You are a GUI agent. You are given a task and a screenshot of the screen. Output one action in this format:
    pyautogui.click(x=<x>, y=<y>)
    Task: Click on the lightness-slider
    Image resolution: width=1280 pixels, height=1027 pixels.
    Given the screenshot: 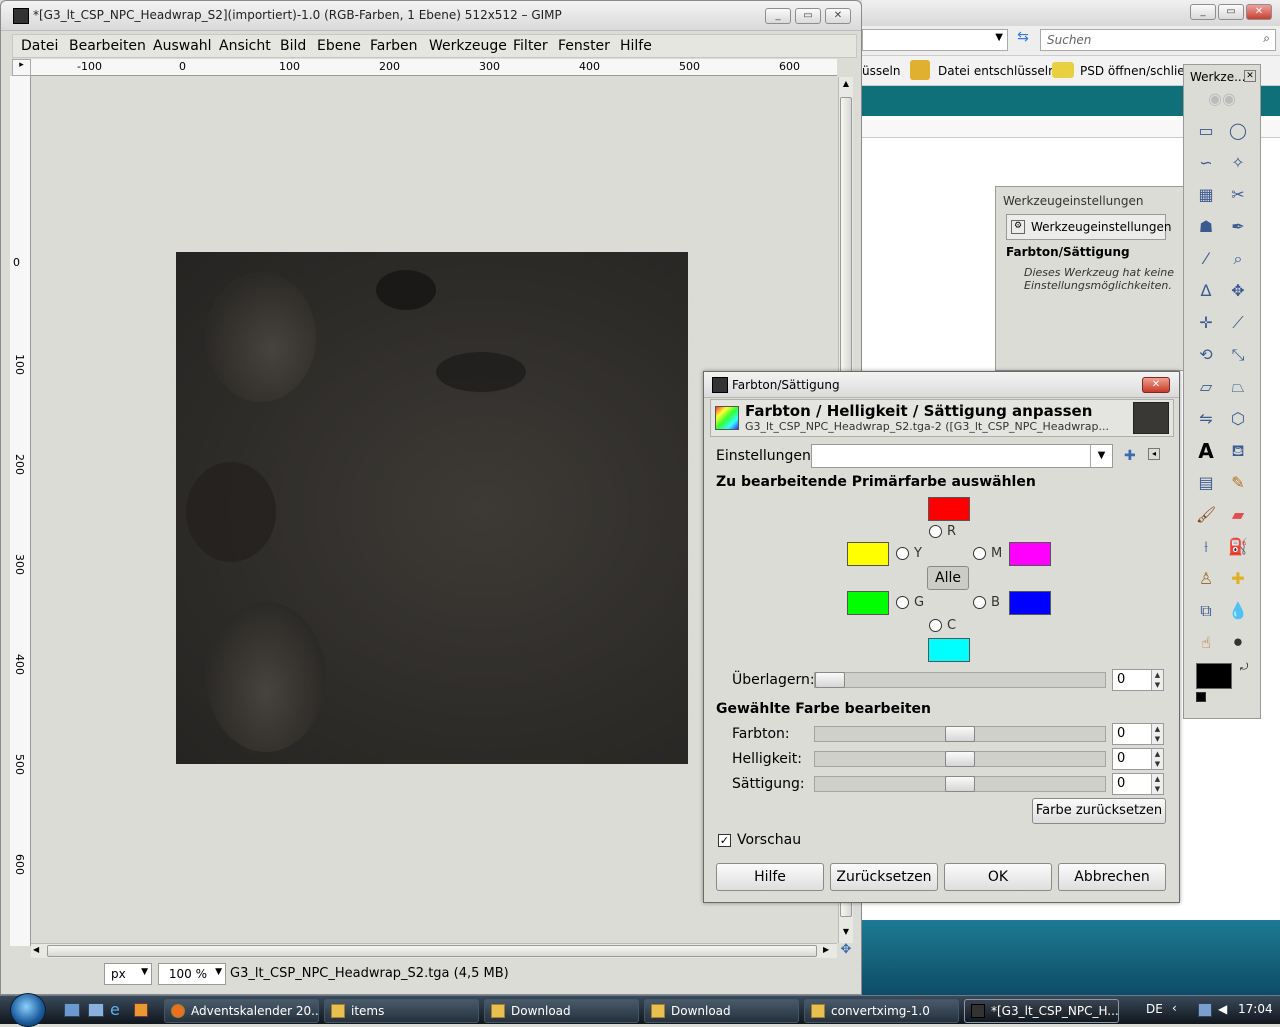 What is the action you would take?
    pyautogui.click(x=960, y=759)
    